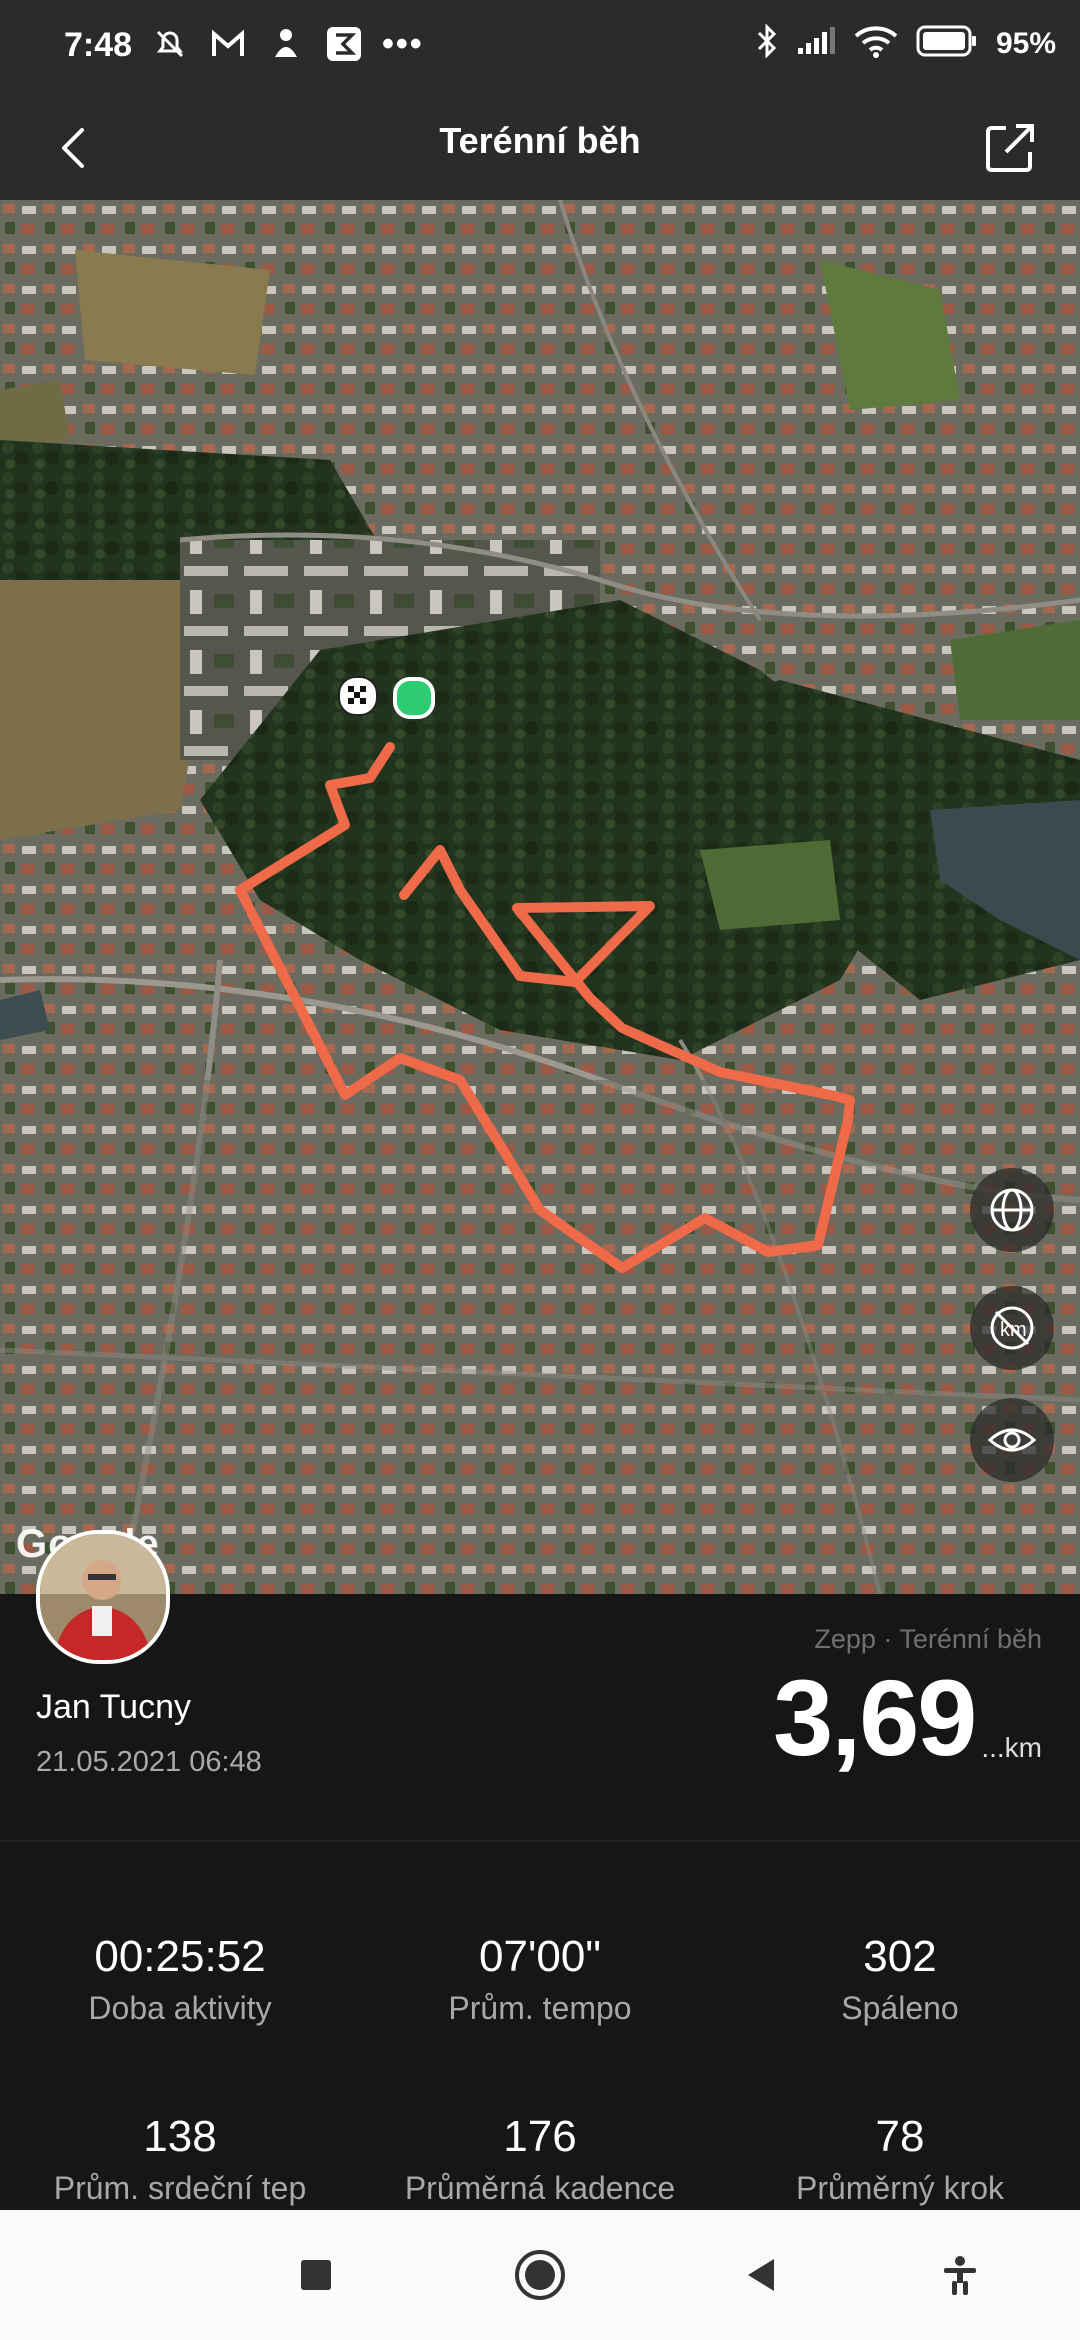 The height and width of the screenshot is (2340, 1080). I want to click on page-title: Terénní běh, so click(540, 140).